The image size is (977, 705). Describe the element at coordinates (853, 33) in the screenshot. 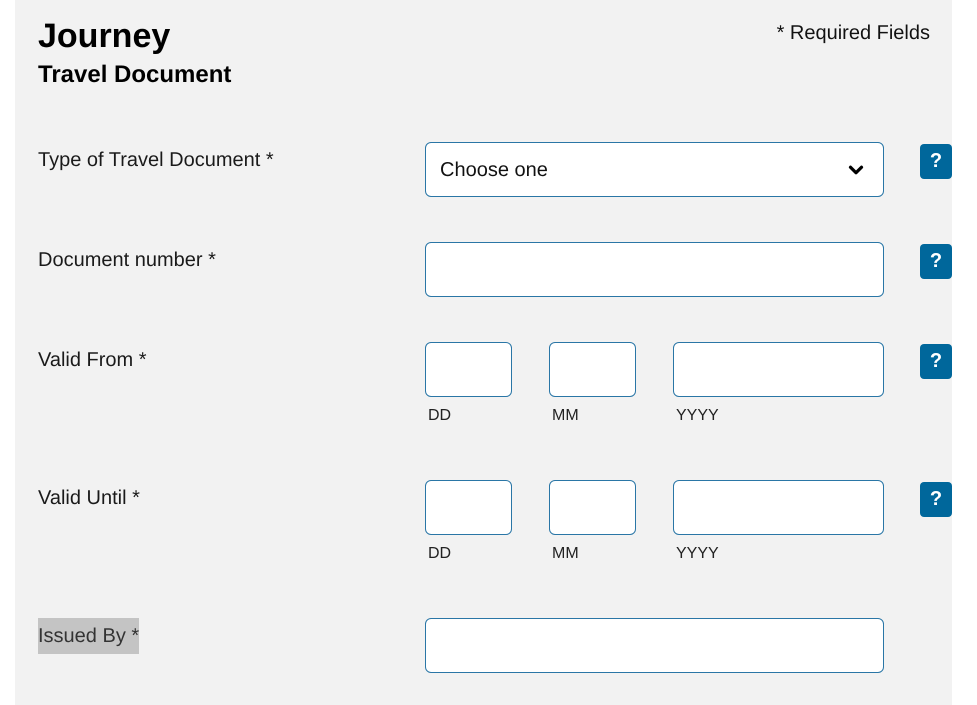

I see `required-fields-note: * Required Fields` at that location.